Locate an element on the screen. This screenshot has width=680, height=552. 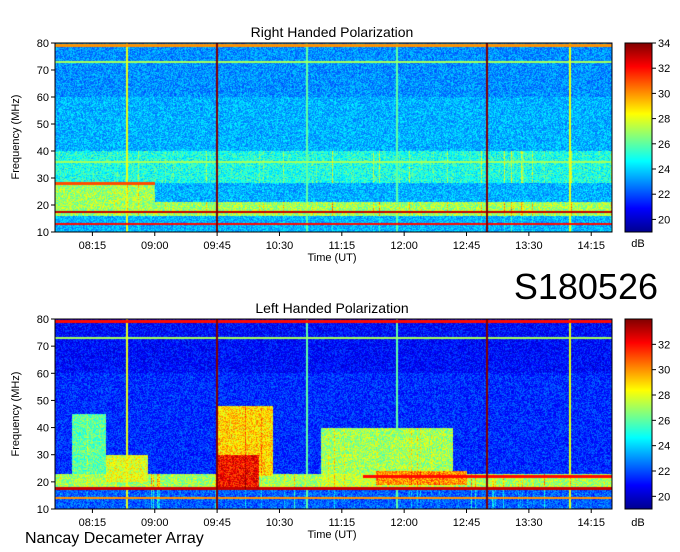
bottom-panel-title: Left Handed Polarization is located at coordinates (331, 308).